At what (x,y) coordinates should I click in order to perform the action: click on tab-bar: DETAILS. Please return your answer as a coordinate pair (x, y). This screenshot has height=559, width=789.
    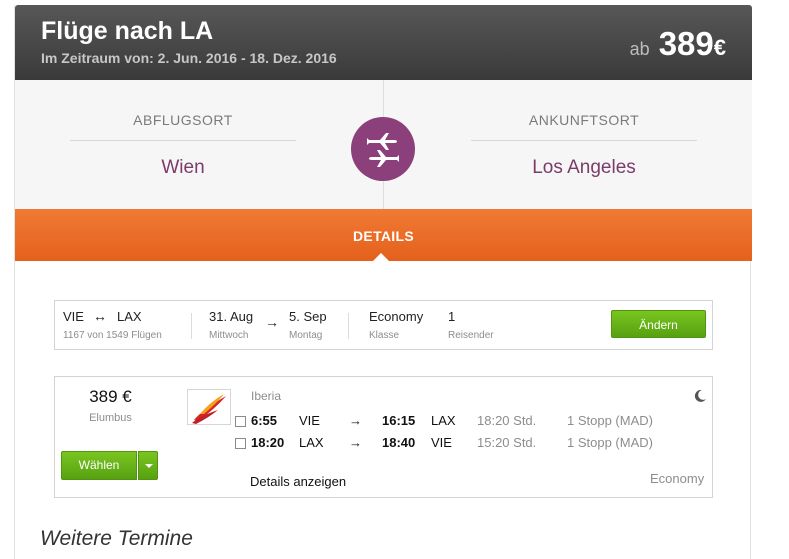
    Looking at the image, I should click on (383, 235).